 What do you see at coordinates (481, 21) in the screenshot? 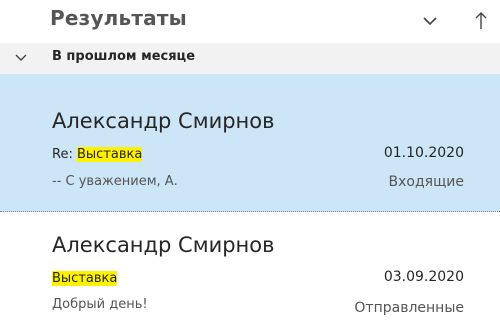
I see `arrow-up-icon` at bounding box center [481, 21].